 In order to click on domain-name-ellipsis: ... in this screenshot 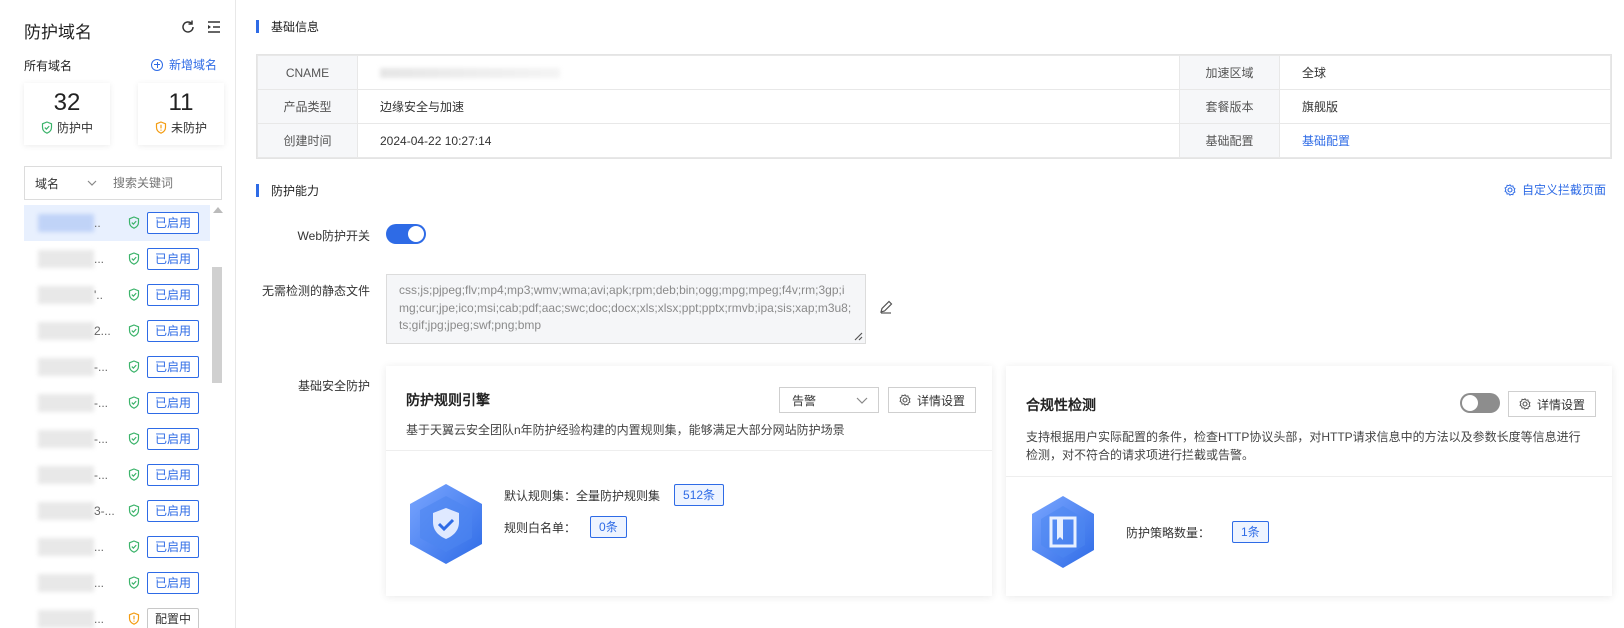, I will do `click(99, 619)`.